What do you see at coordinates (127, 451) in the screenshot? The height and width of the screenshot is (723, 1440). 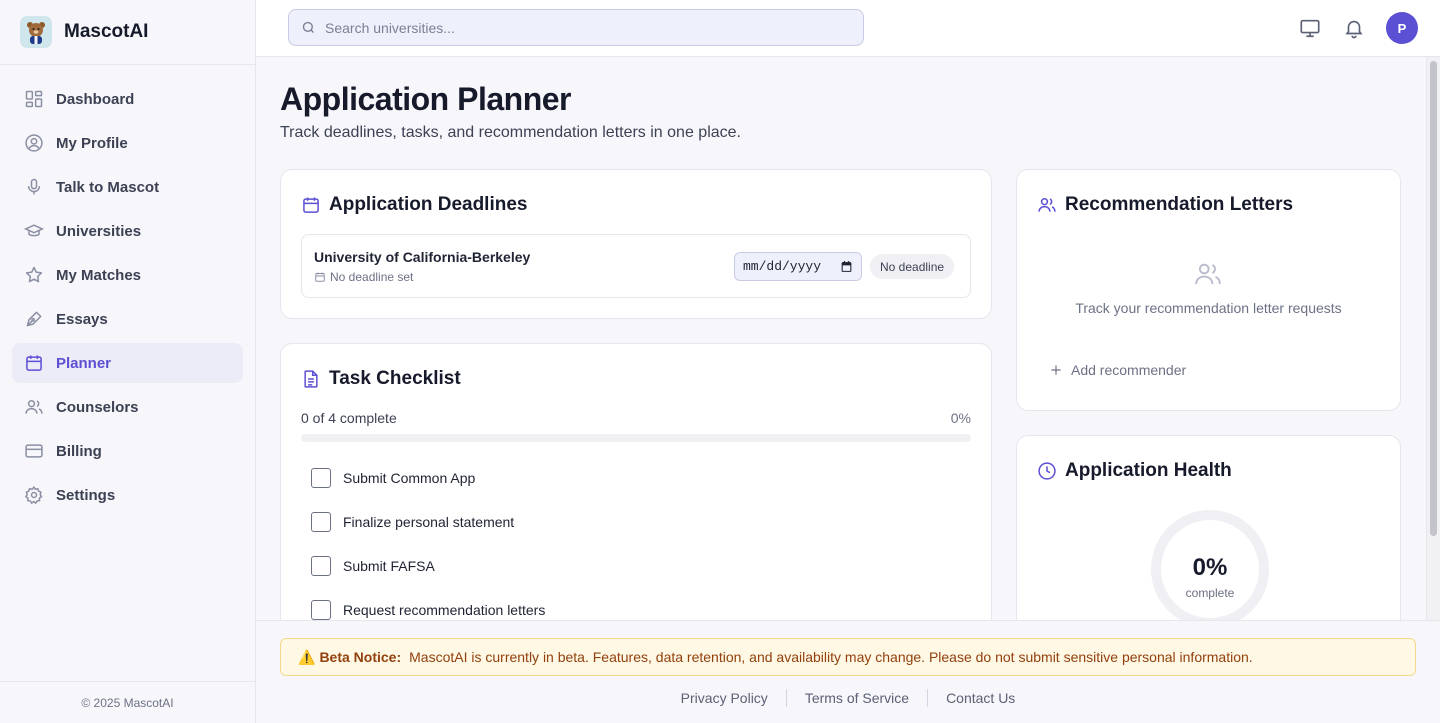 I see `sidebar-item-billing: Billing` at bounding box center [127, 451].